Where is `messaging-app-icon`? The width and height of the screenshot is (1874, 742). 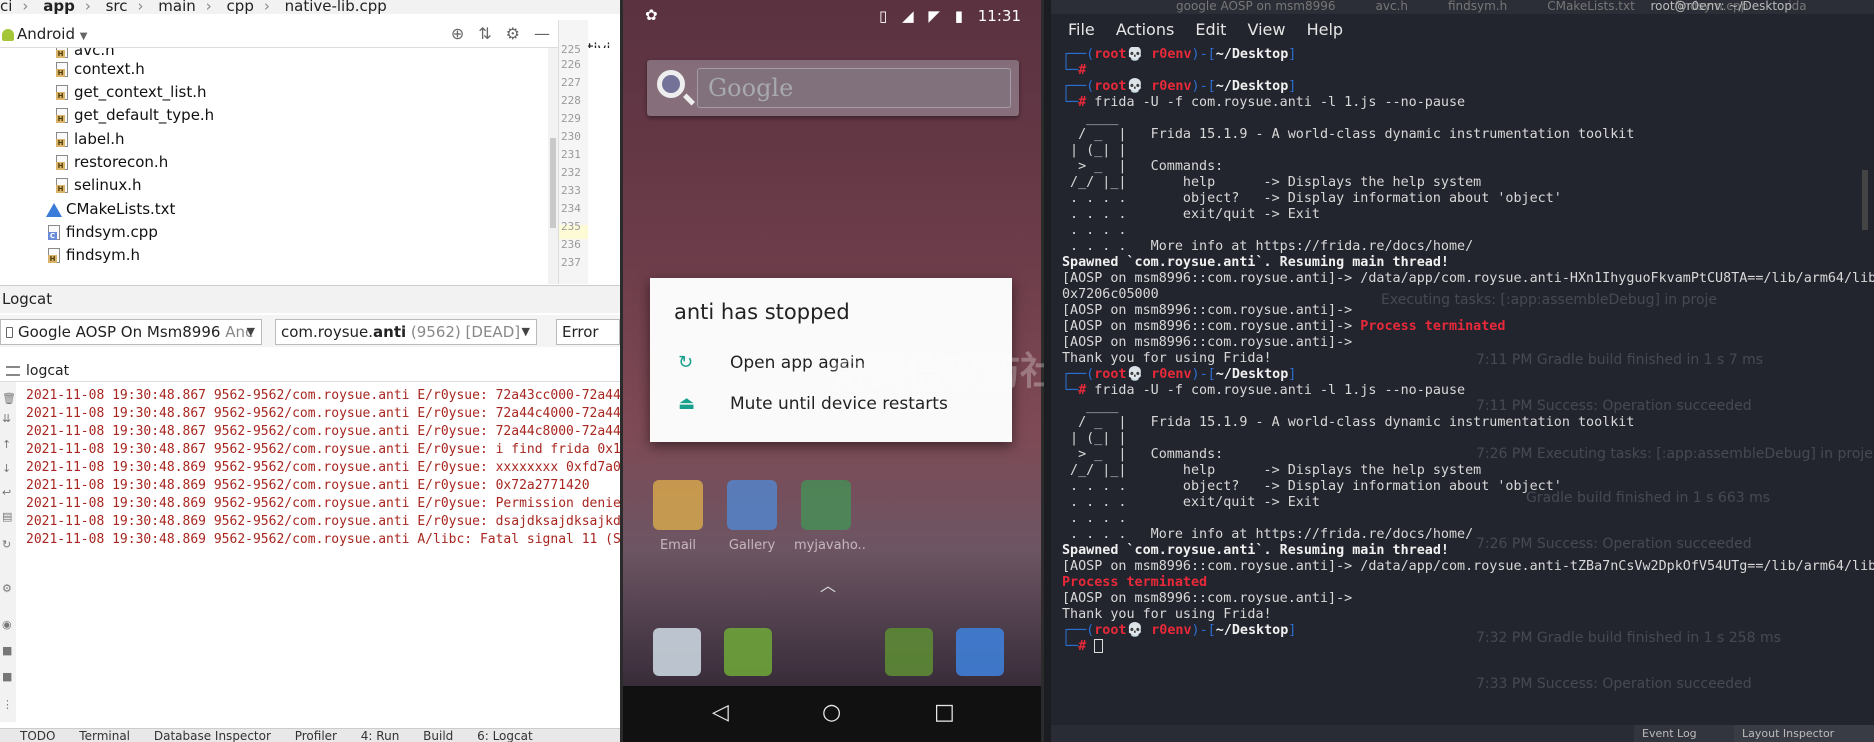 messaging-app-icon is located at coordinates (748, 652).